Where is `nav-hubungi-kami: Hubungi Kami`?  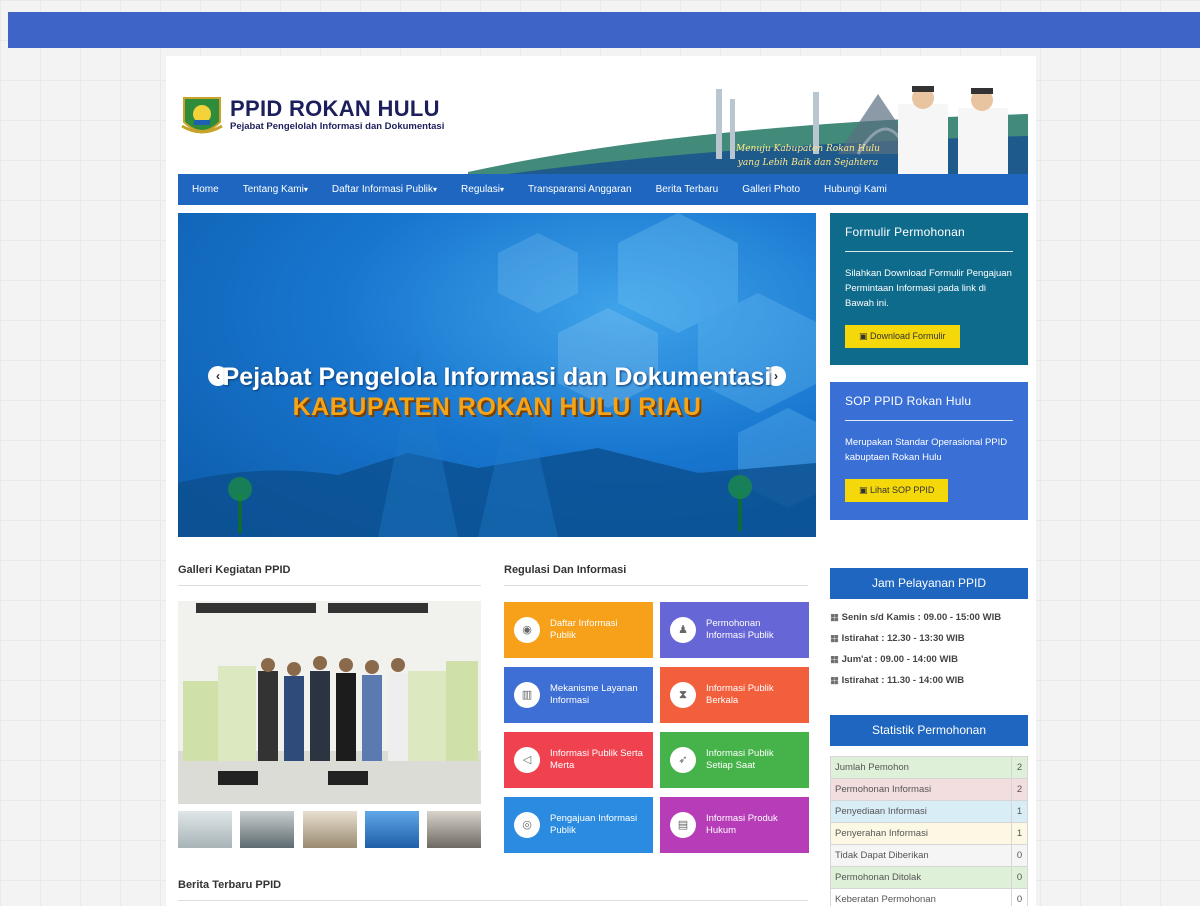
nav-hubungi-kami: Hubungi Kami is located at coordinates (855, 189).